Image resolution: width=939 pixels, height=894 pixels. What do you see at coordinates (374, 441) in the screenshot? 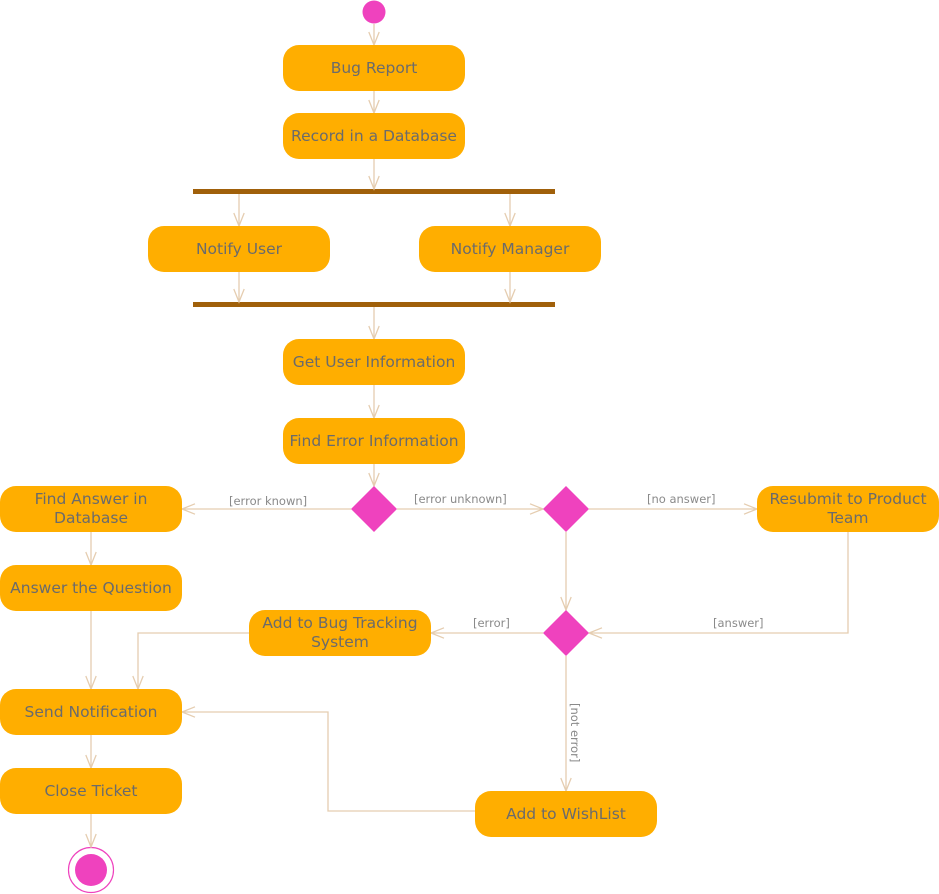
I see `action-find-error-information: Find Error Information` at bounding box center [374, 441].